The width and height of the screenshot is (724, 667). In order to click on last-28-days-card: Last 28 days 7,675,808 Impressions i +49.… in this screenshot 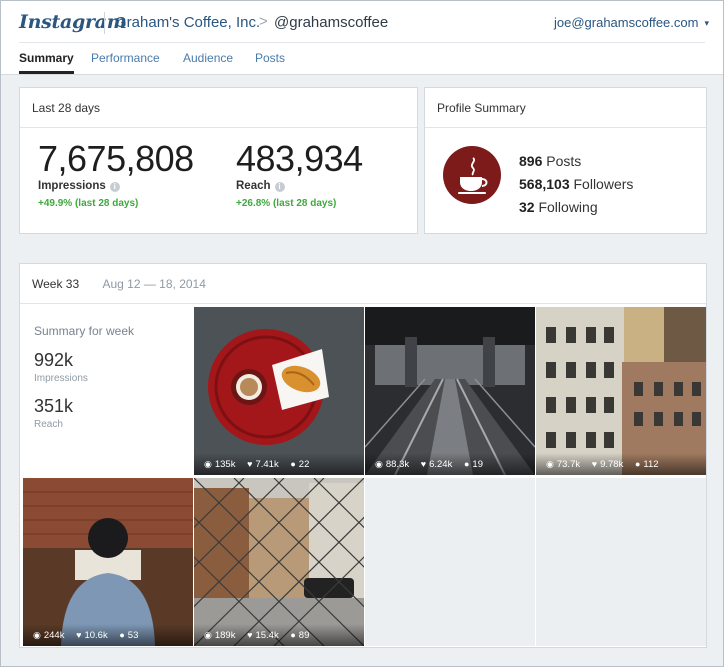, I will do `click(218, 160)`.